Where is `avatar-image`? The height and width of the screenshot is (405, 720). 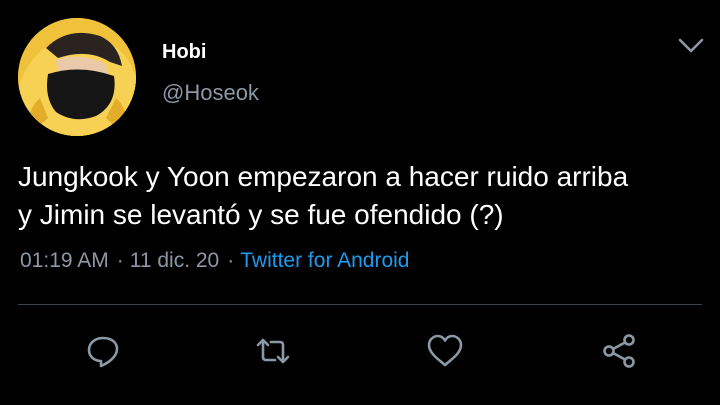
avatar-image is located at coordinates (77, 77).